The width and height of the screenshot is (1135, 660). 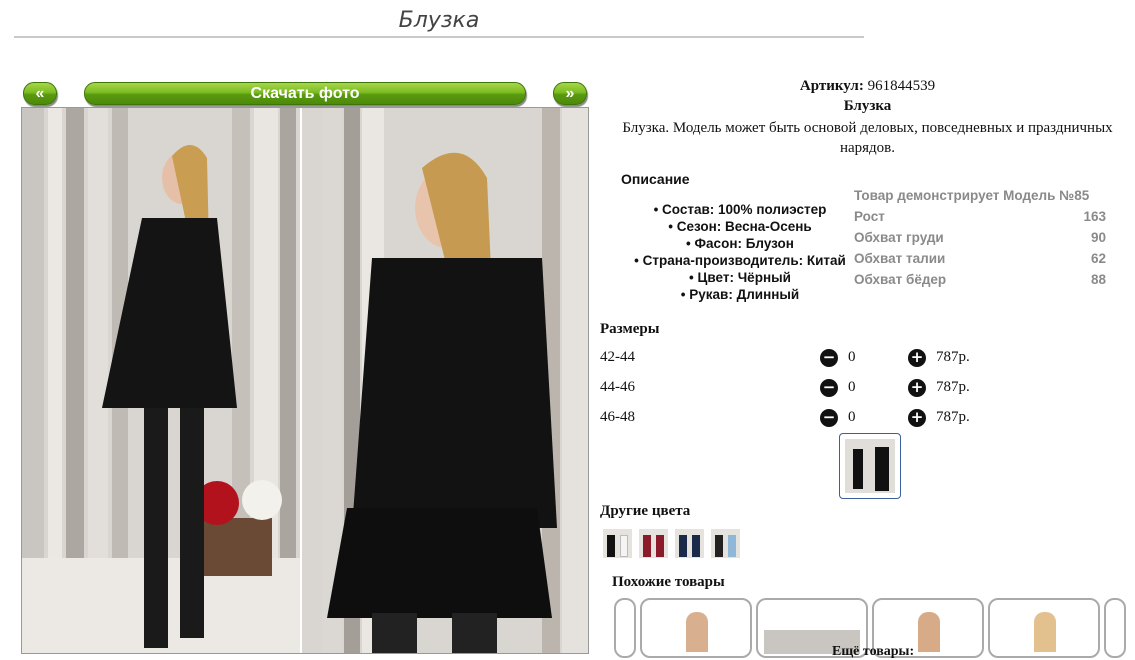 What do you see at coordinates (869, 216) in the screenshot?
I see `model-row-label: Рост` at bounding box center [869, 216].